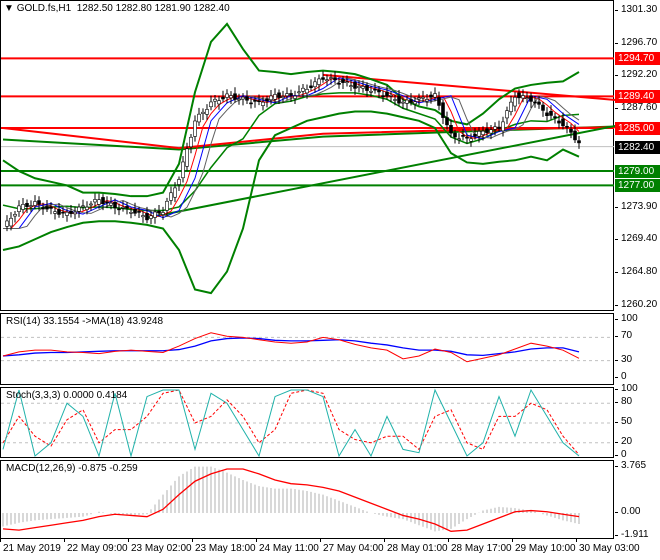  What do you see at coordinates (636, 206) in the screenshot?
I see `price-tick: 1273.90` at bounding box center [636, 206].